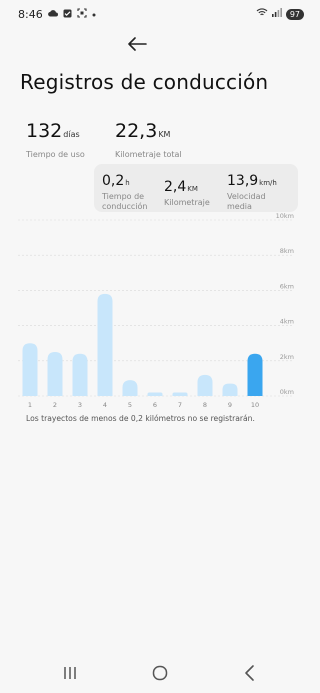  What do you see at coordinates (175, 187) in the screenshot?
I see `drive-distance-value: 2,4` at bounding box center [175, 187].